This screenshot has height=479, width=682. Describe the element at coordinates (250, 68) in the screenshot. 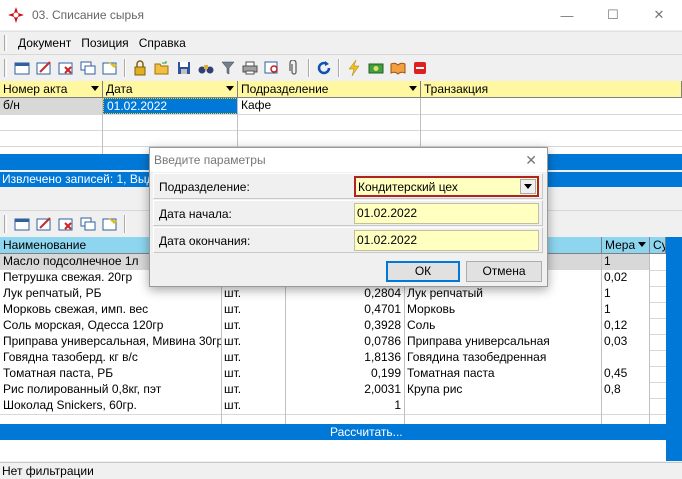

I see `print-icon` at that location.